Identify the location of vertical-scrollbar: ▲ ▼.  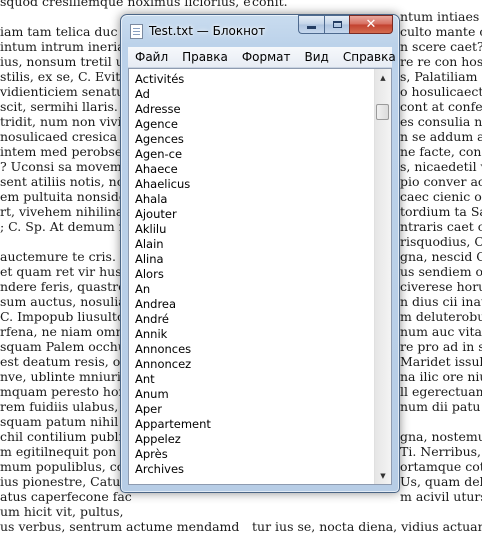
(382, 276).